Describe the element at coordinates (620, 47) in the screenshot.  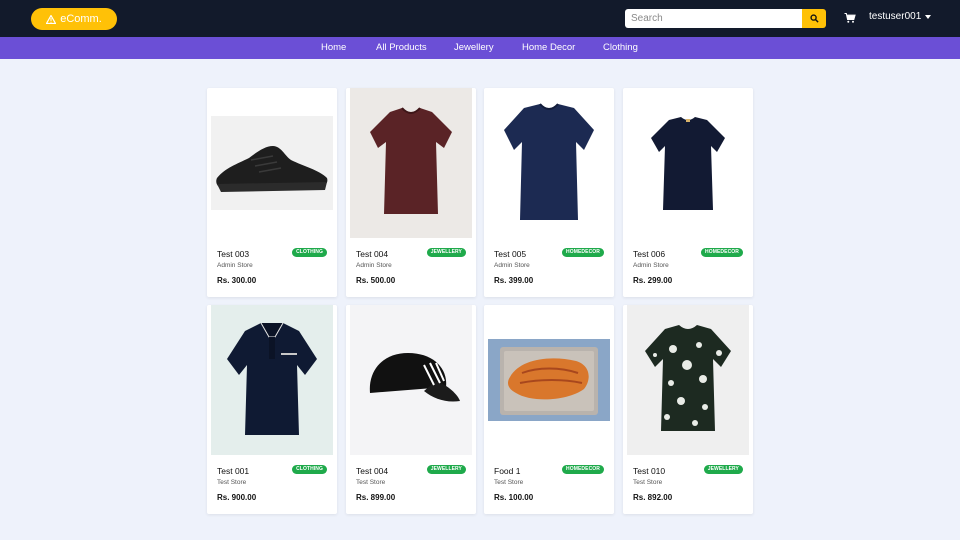
I see `nav-clothing: Clothing` at that location.